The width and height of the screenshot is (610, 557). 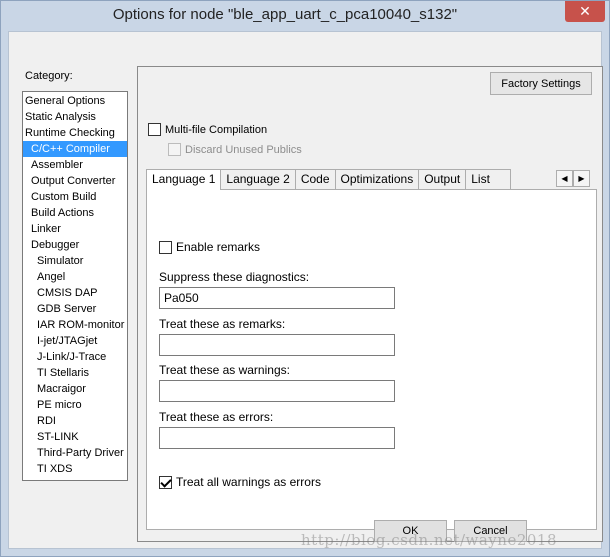 What do you see at coordinates (277, 345) in the screenshot?
I see `treat-as-remarks-input` at bounding box center [277, 345].